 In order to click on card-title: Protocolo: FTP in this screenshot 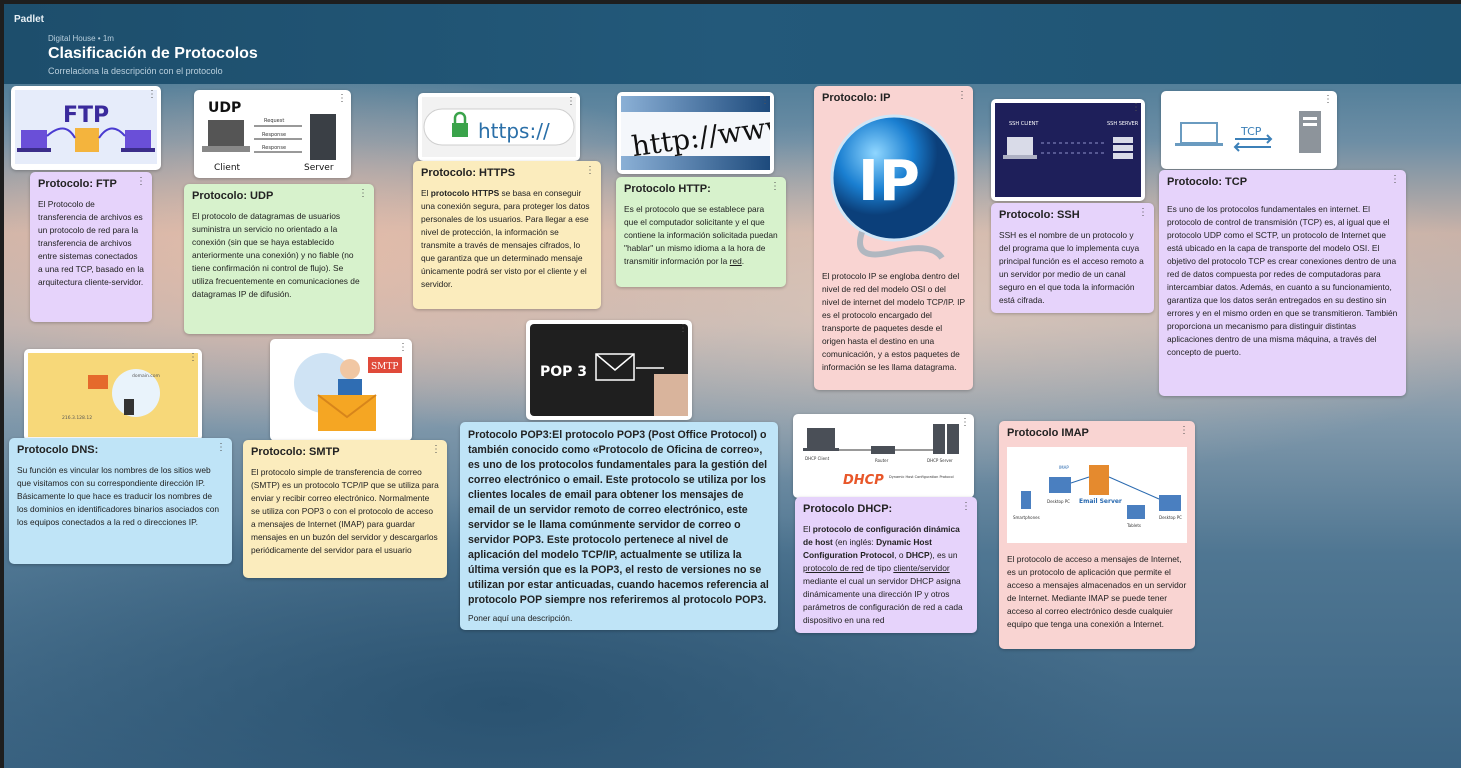, I will do `click(77, 184)`.